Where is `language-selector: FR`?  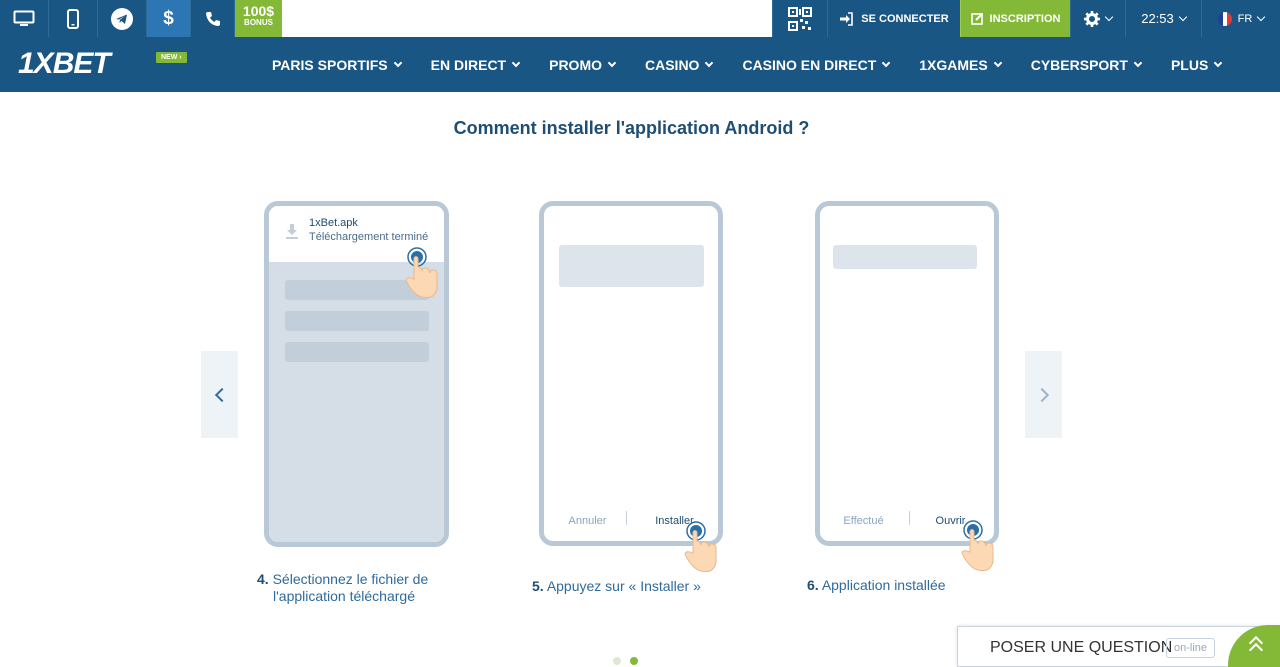 language-selector: FR is located at coordinates (1240, 18).